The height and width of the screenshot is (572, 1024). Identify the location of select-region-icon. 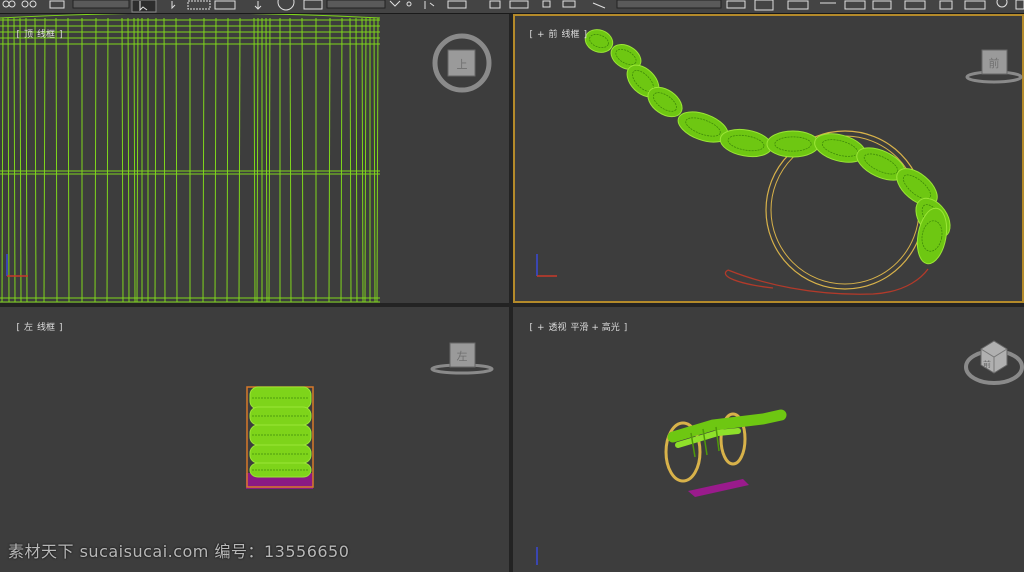
(191, 5).